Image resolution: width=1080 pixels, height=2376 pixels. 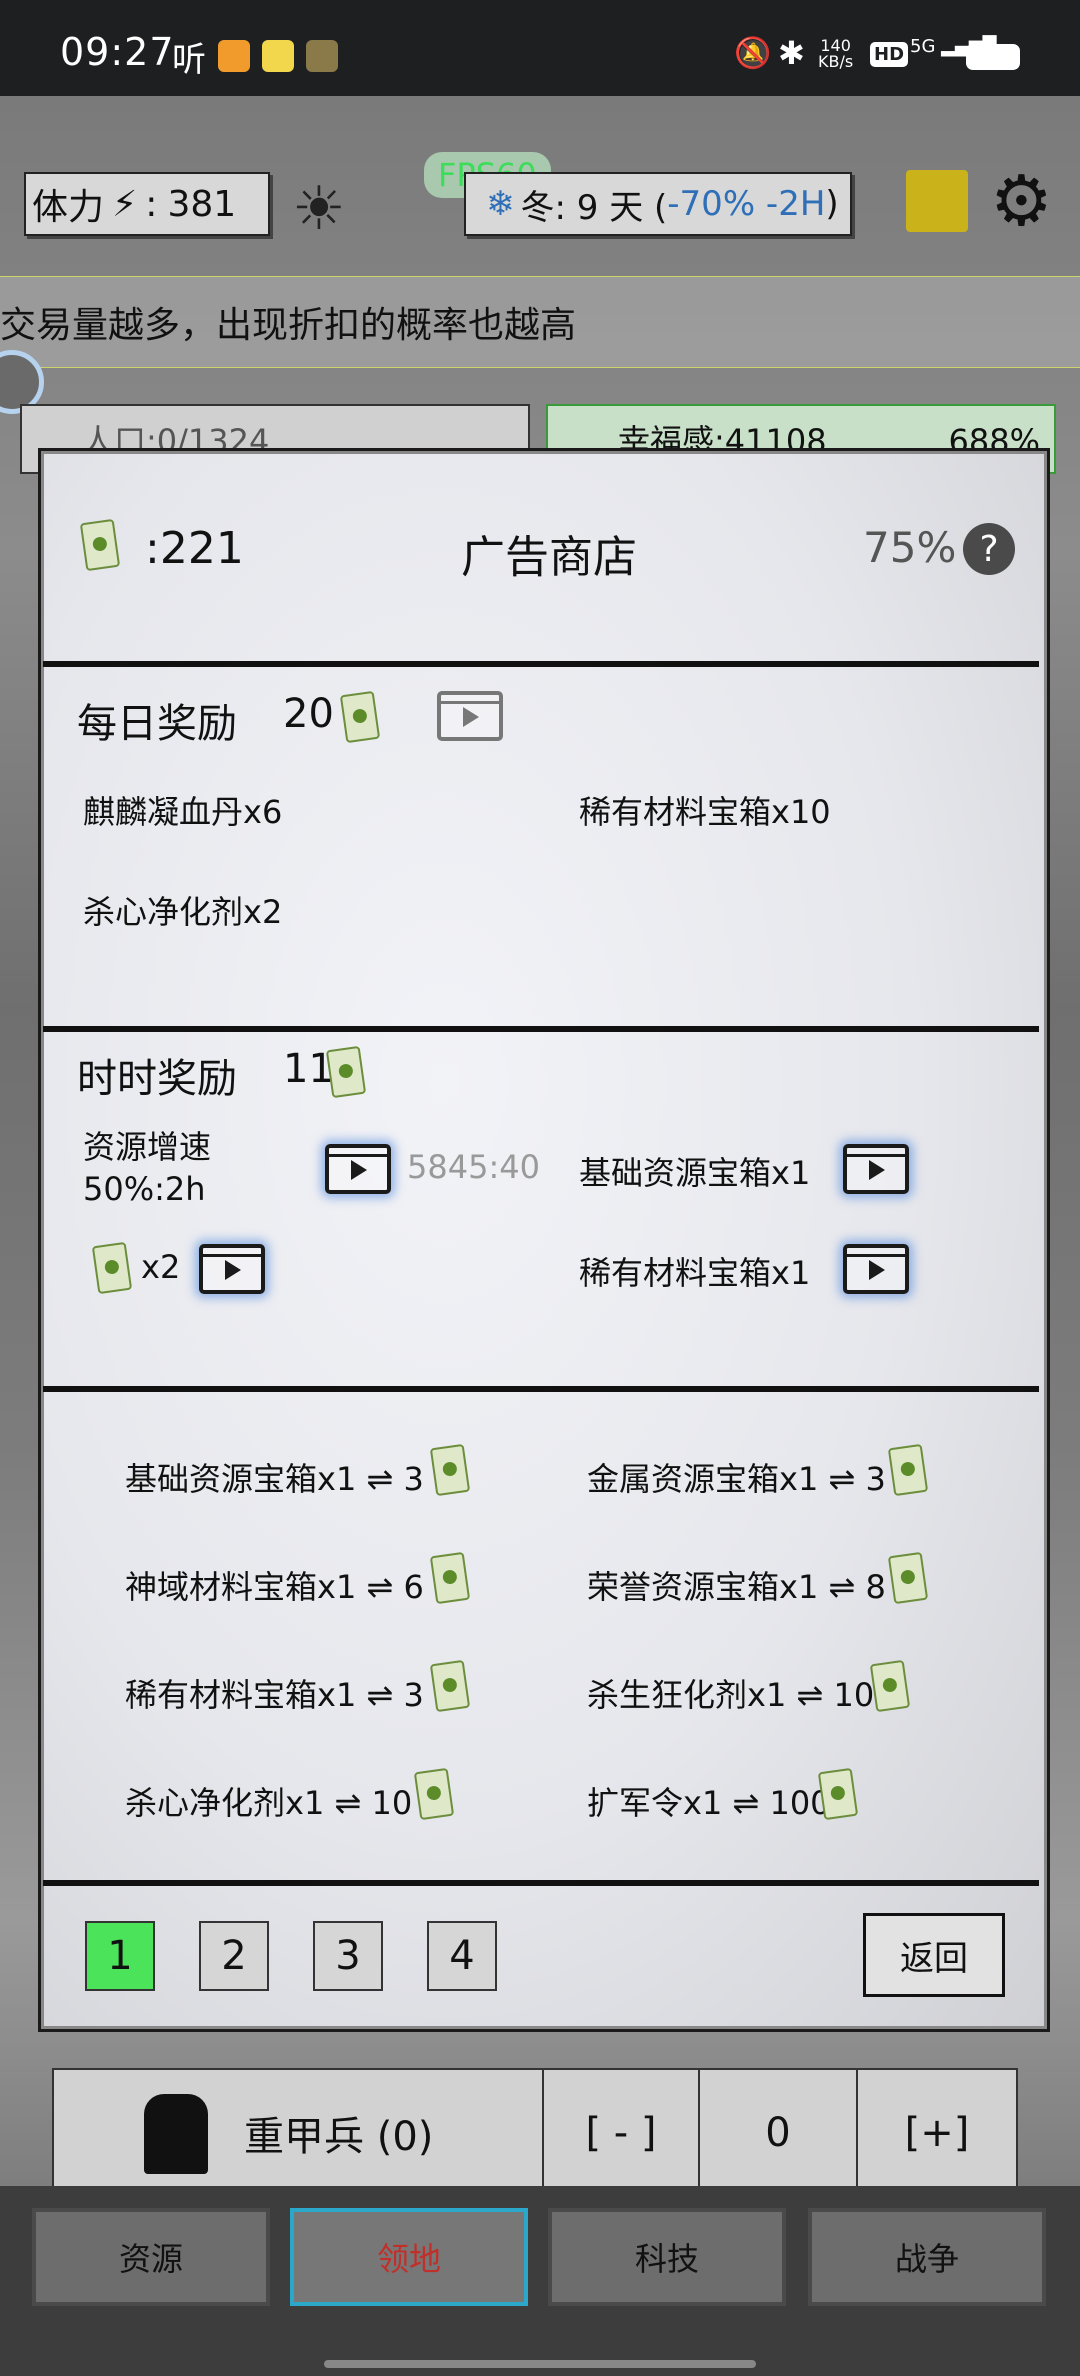 What do you see at coordinates (540, 322) in the screenshot?
I see `ticker: 交易量越多，出现折扣的概率也越高` at bounding box center [540, 322].